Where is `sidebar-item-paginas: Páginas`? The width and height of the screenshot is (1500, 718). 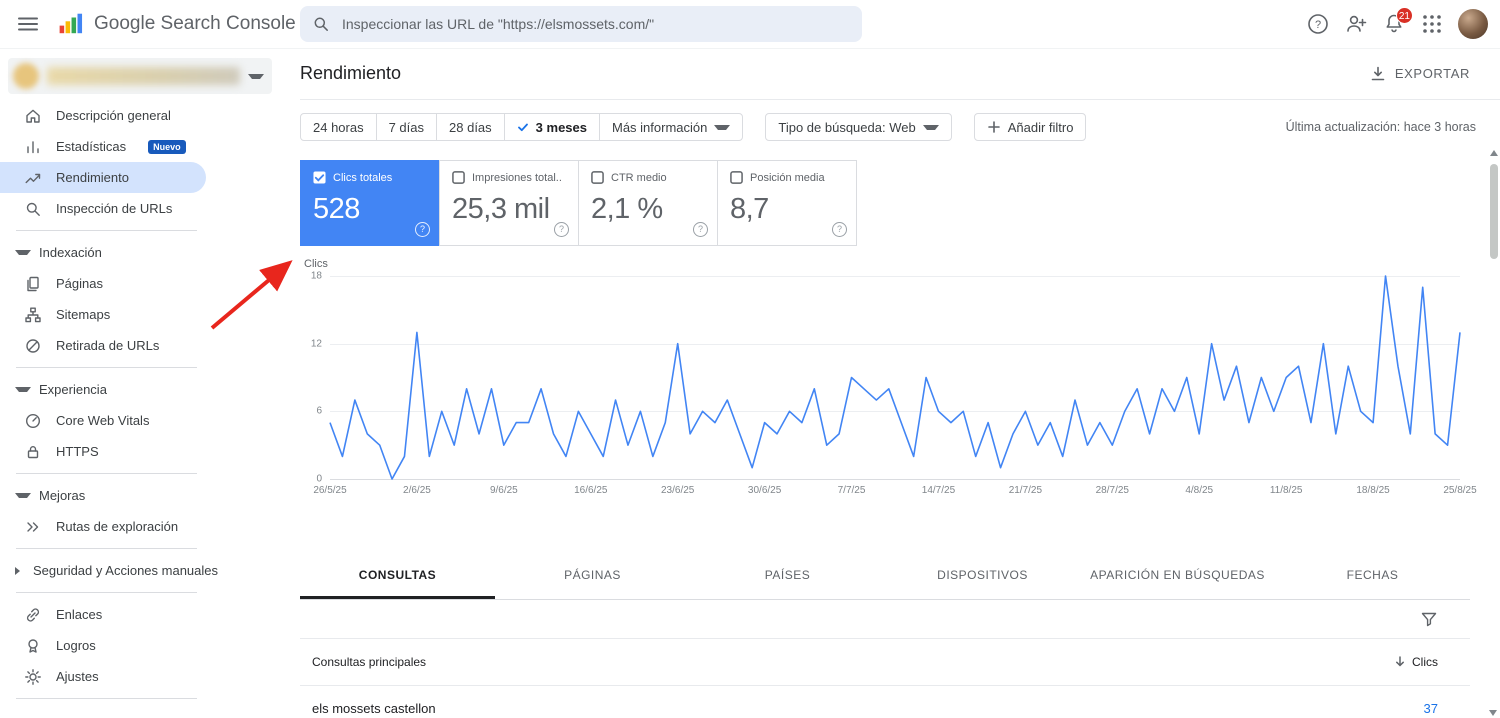 sidebar-item-paginas: Páginas is located at coordinates (103, 283).